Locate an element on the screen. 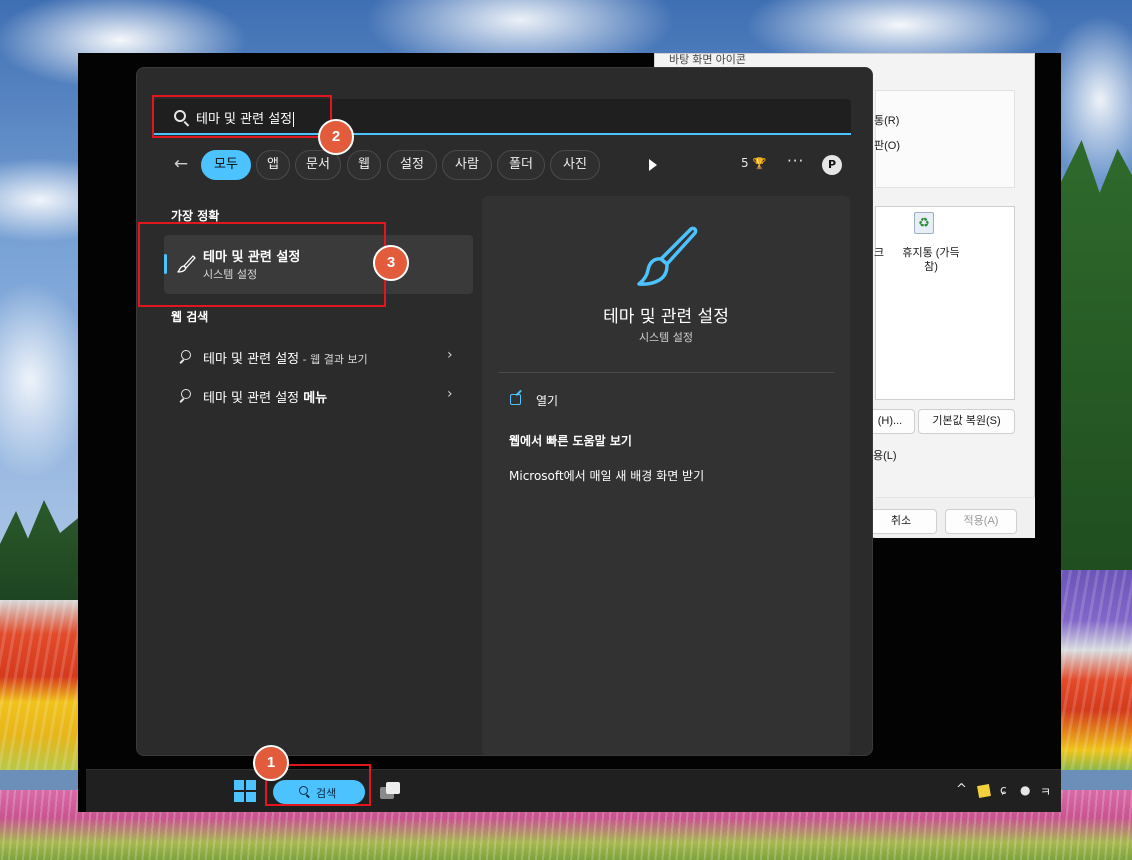 This screenshot has height=860, width=1132. annotation-badge-1: 1 is located at coordinates (271, 763).